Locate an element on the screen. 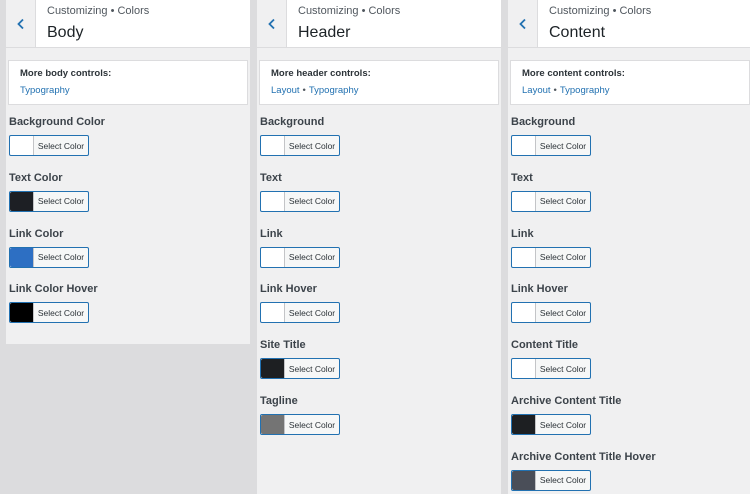 The image size is (750, 494). color-control-content-link: Link Select Color is located at coordinates (551, 248).